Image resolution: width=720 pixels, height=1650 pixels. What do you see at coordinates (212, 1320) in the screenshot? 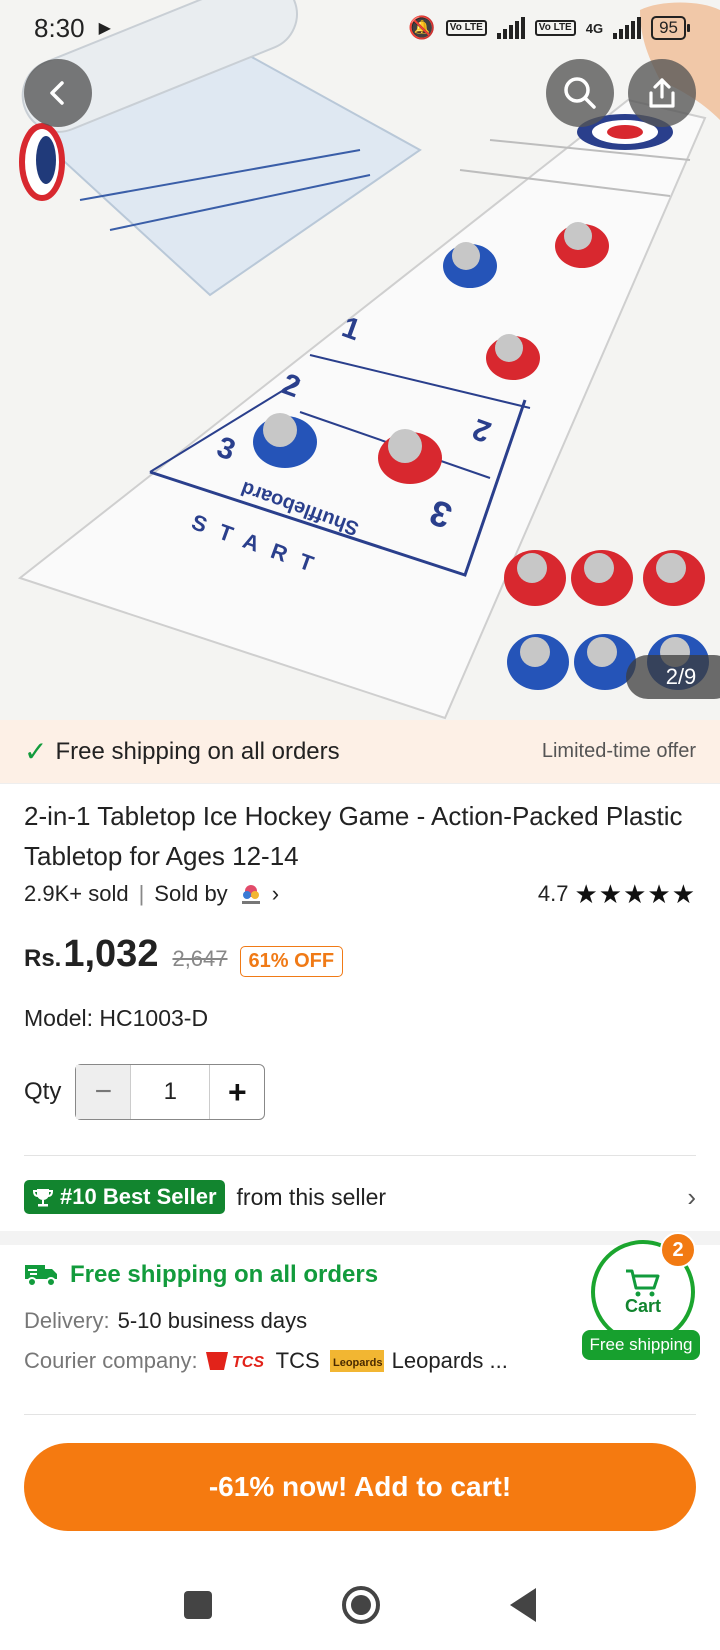
I see `delivery-value: 5-10 business days` at bounding box center [212, 1320].